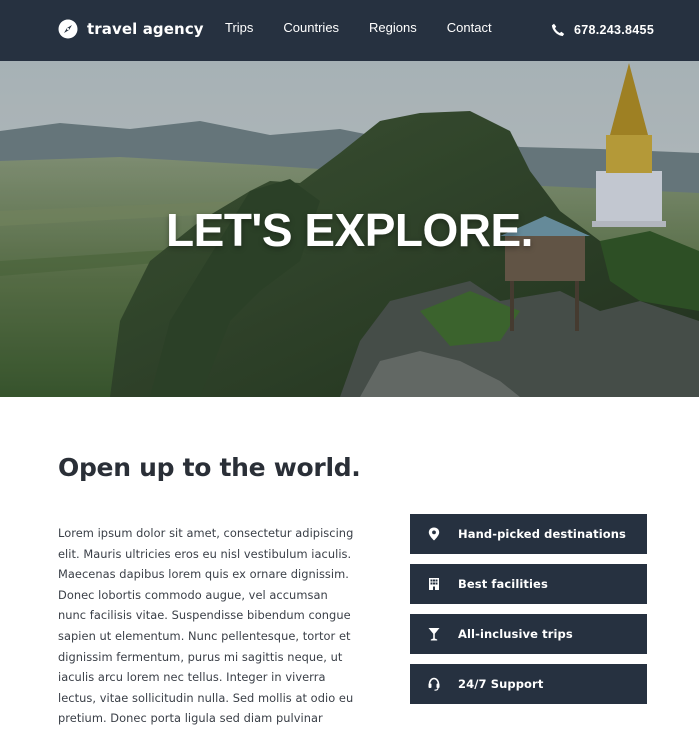  Describe the element at coordinates (542, 534) in the screenshot. I see `feature-label: Hand-picked destinations` at that location.